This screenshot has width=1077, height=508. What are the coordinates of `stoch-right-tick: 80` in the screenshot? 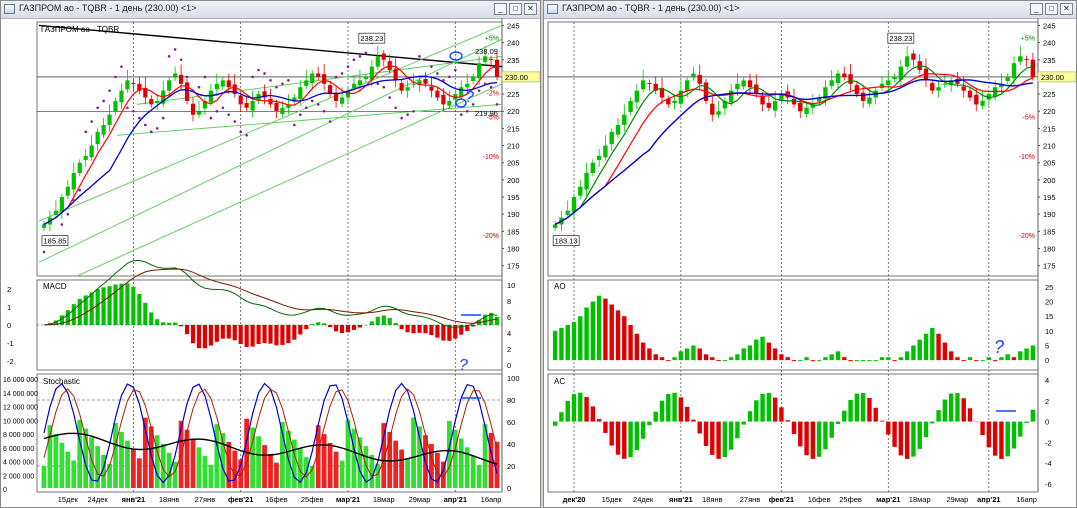 It's located at (511, 400).